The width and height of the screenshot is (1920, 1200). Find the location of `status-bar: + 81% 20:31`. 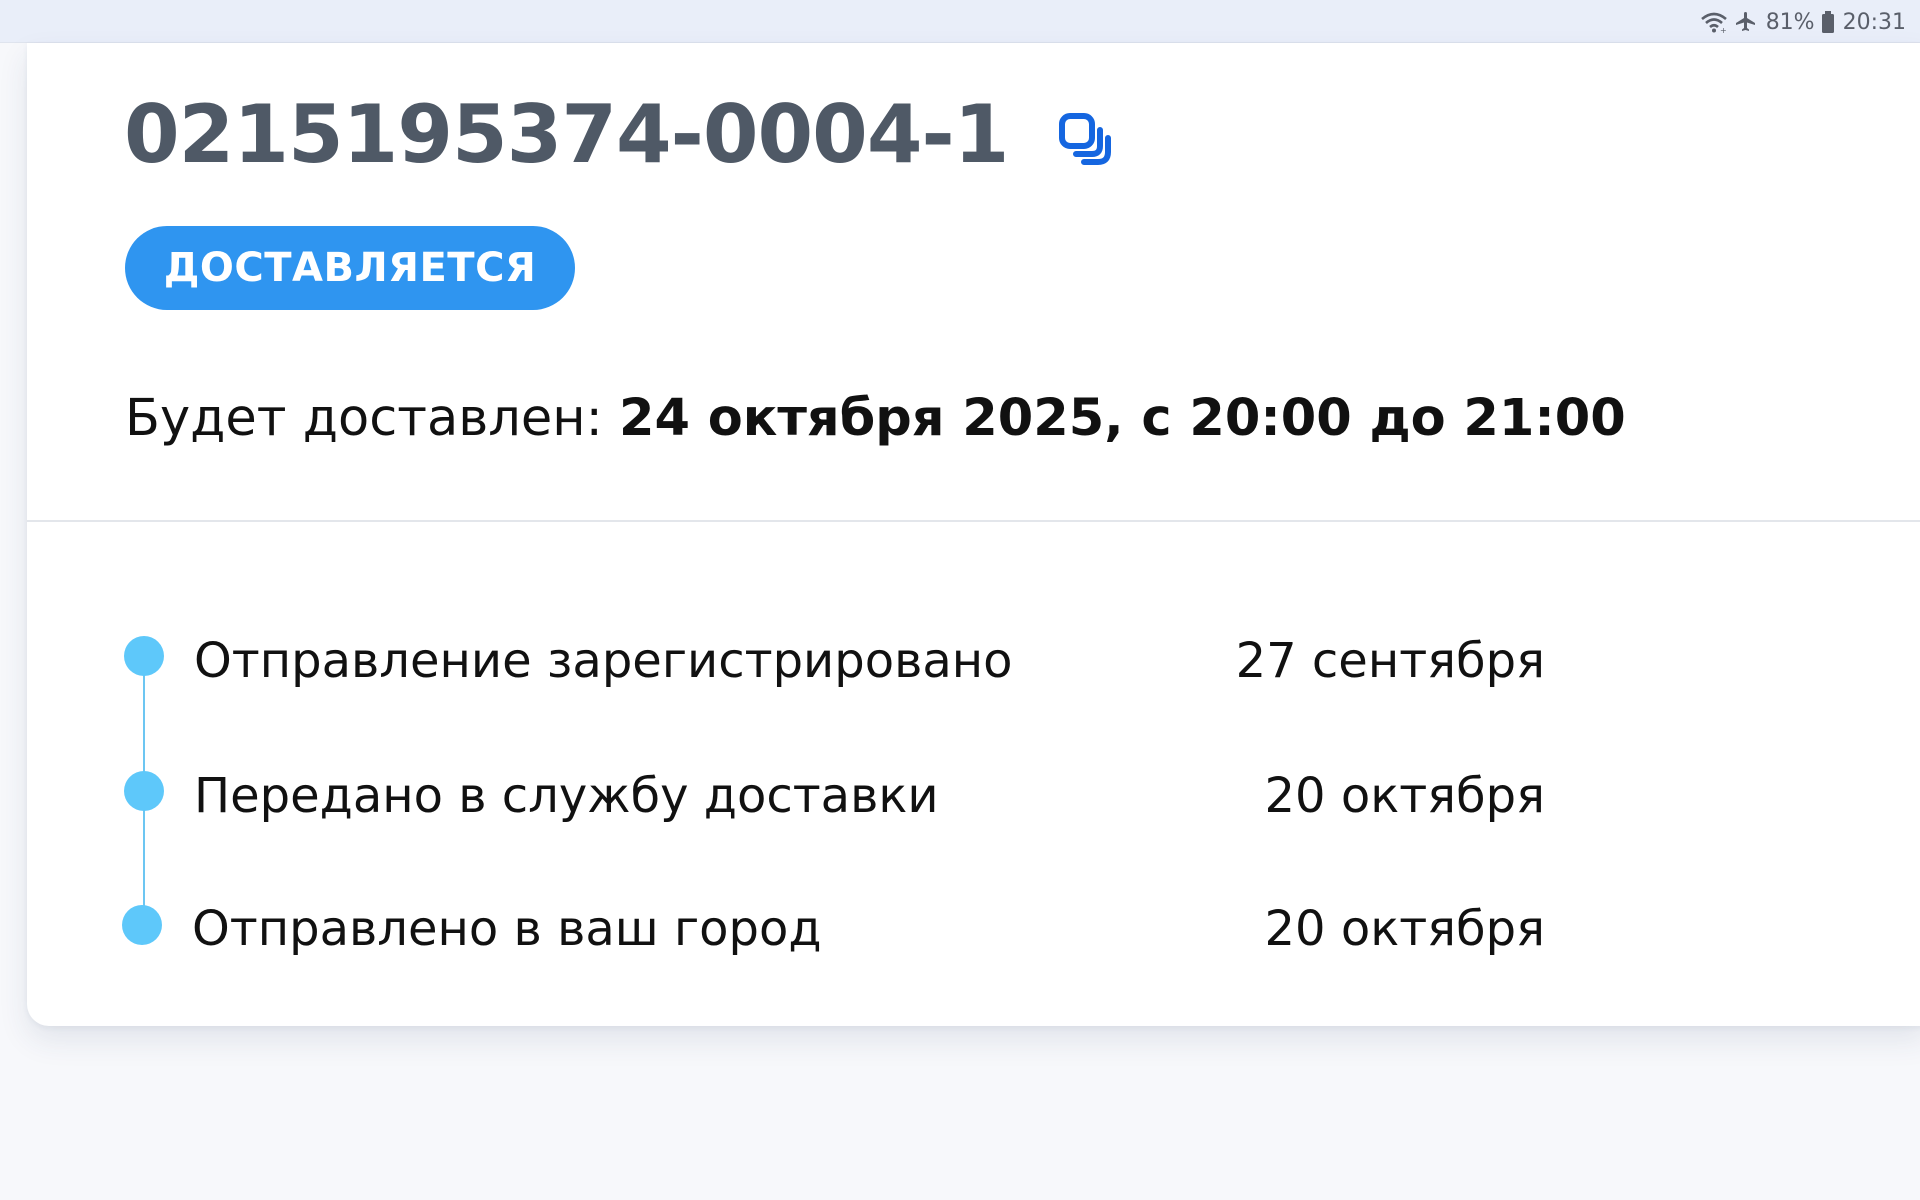

status-bar: + 81% 20:31 is located at coordinates (960, 21).